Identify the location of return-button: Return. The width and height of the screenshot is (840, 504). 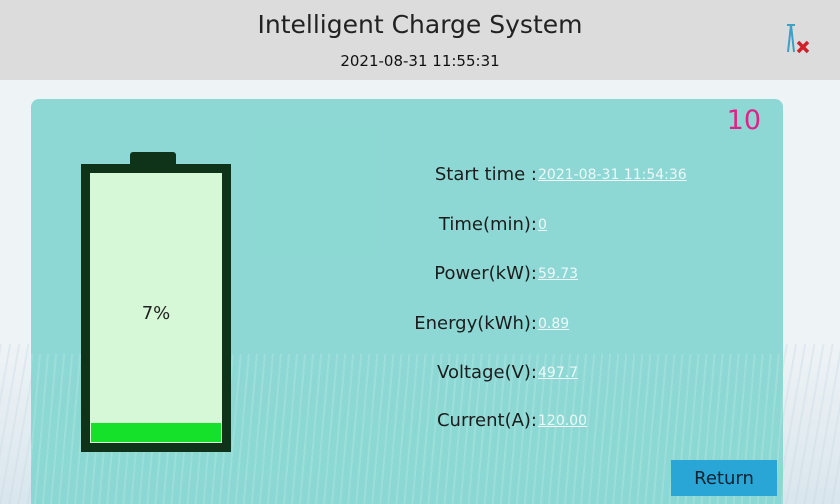
(724, 478).